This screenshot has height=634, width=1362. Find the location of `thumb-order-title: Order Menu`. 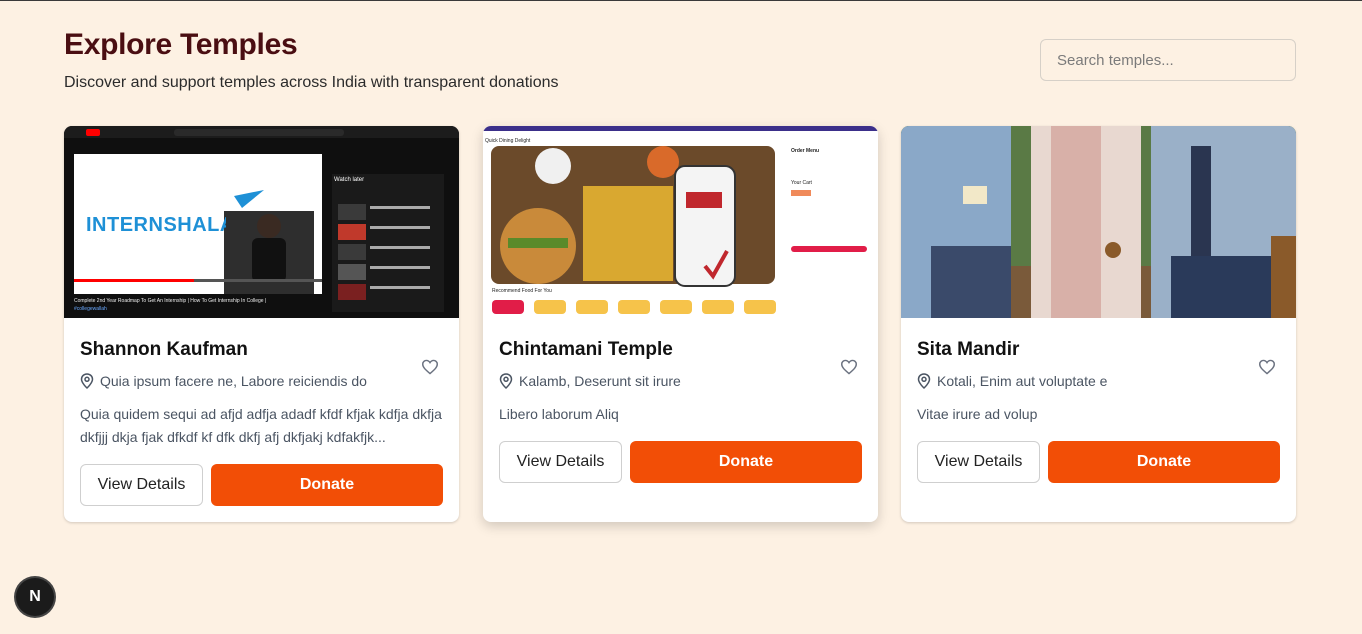

thumb-order-title: Order Menu is located at coordinates (805, 151).